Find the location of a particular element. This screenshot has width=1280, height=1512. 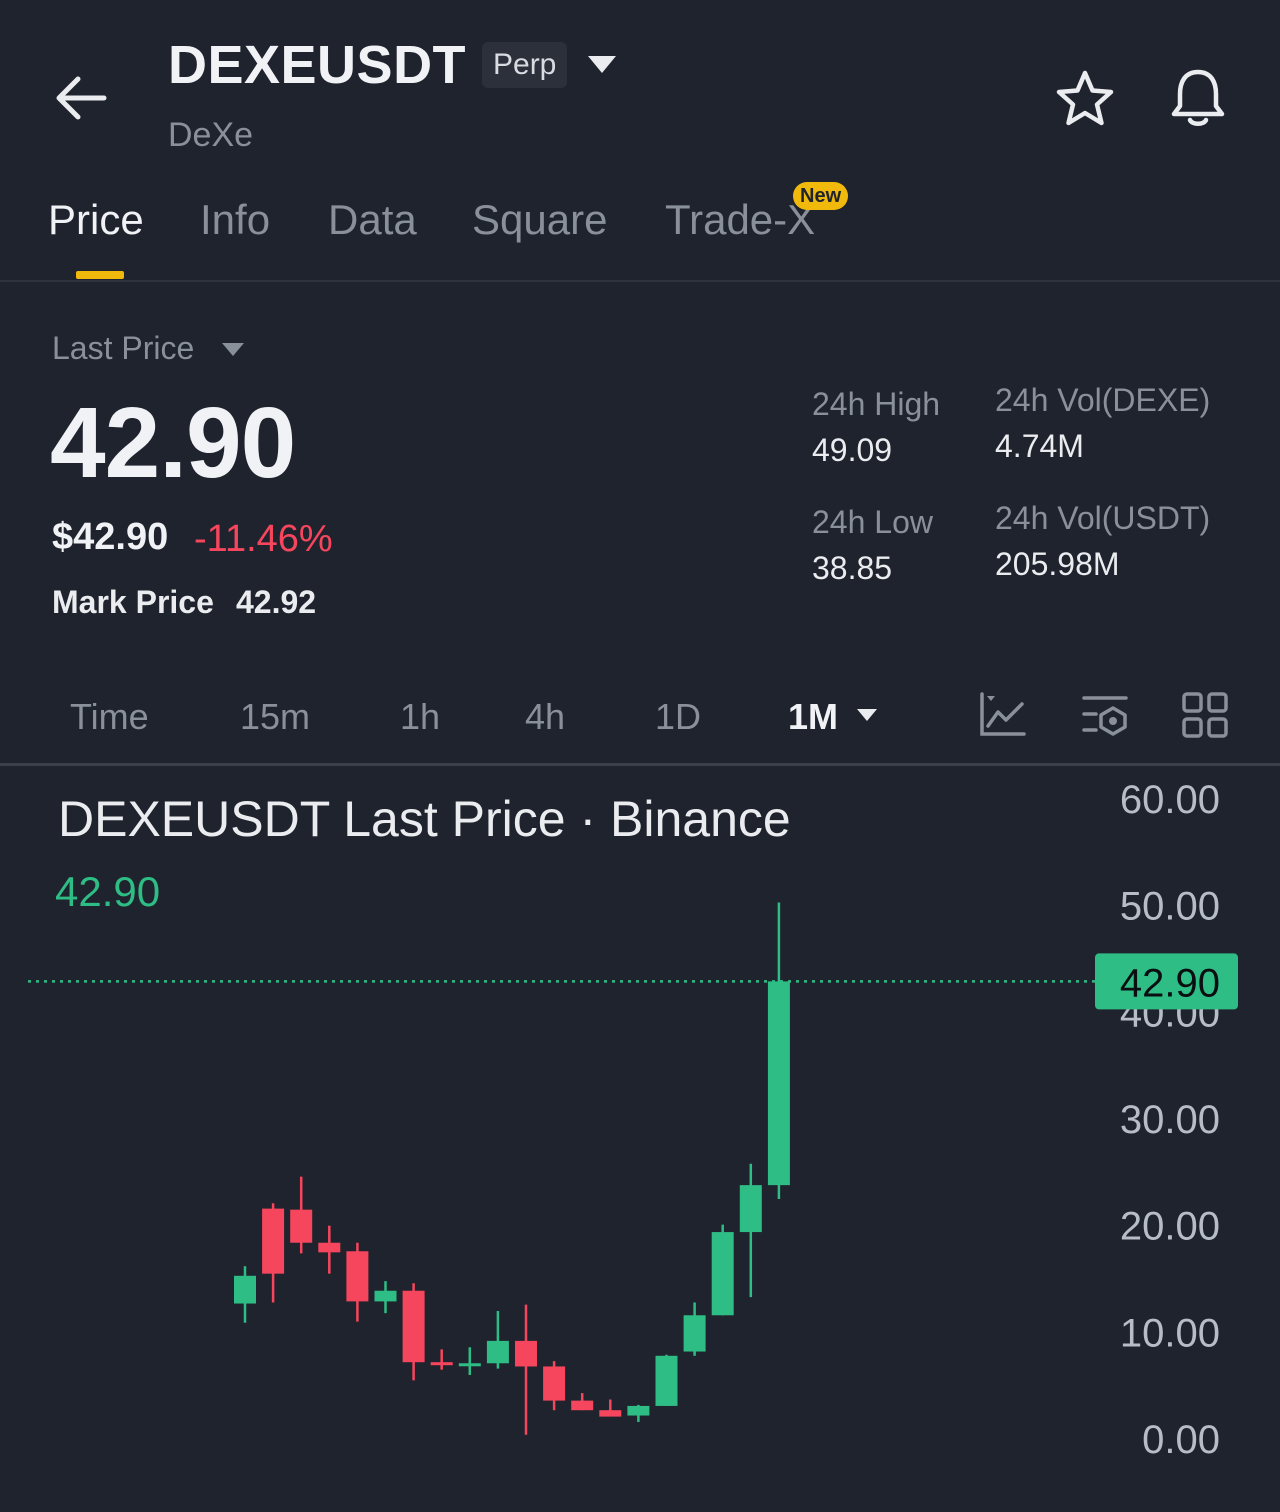

low-24h-label: 24h Low is located at coordinates (872, 522).